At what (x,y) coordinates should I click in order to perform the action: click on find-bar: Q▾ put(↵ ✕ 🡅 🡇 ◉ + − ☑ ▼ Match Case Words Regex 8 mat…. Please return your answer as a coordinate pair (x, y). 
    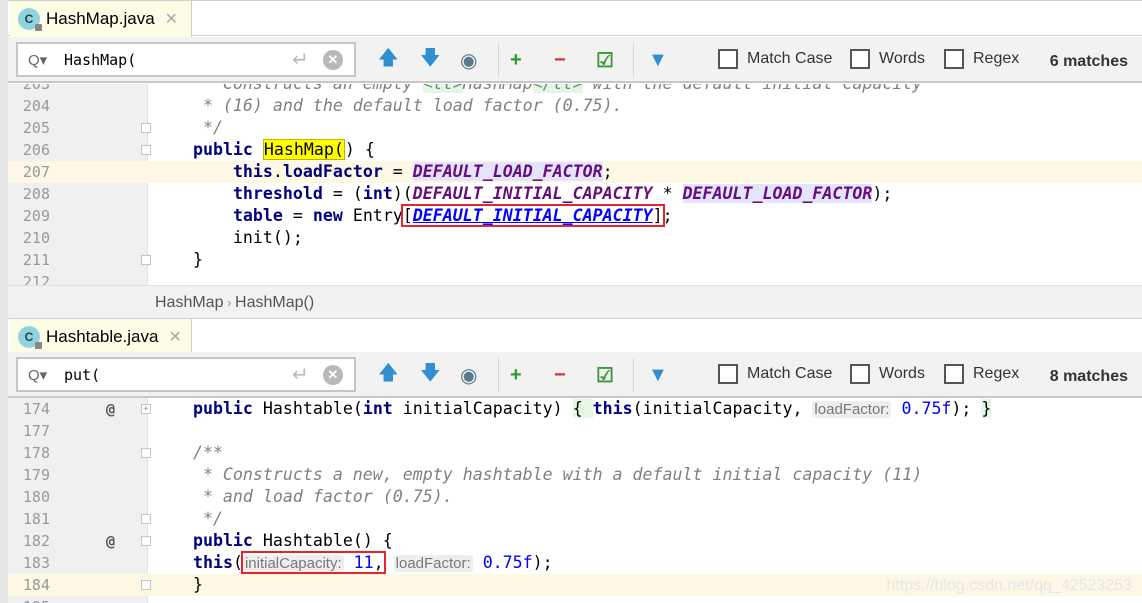
    Looking at the image, I should click on (575, 375).